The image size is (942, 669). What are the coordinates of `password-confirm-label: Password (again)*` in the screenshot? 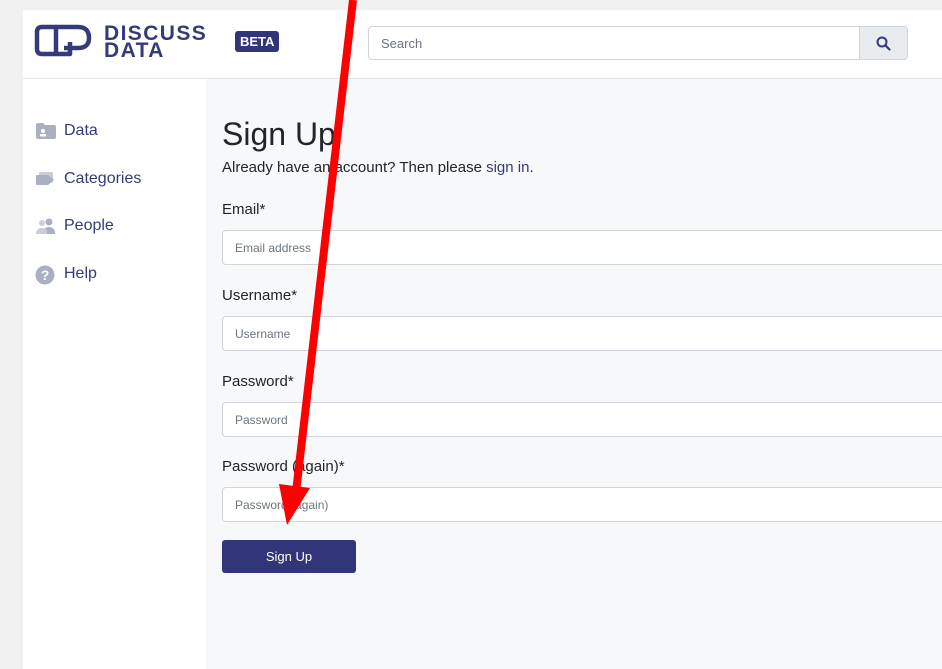 It's located at (283, 466).